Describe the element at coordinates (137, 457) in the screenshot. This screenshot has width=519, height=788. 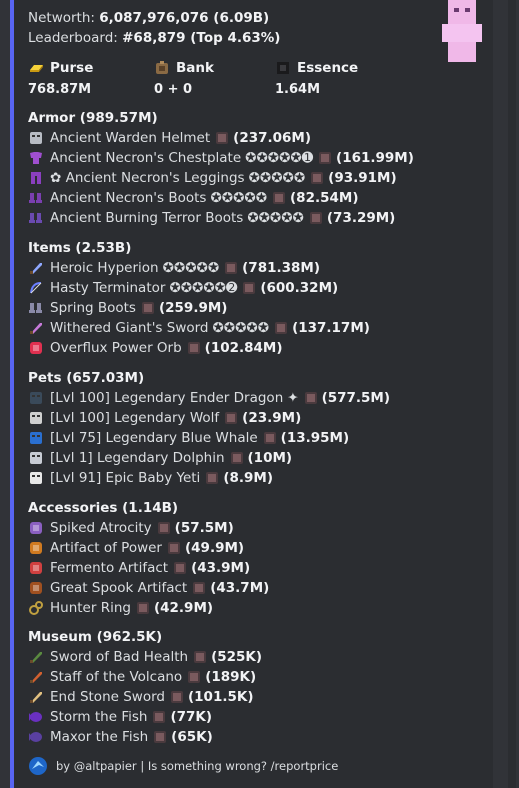
I see `item-name: [Lvl 1] Legendary Dolphin` at that location.